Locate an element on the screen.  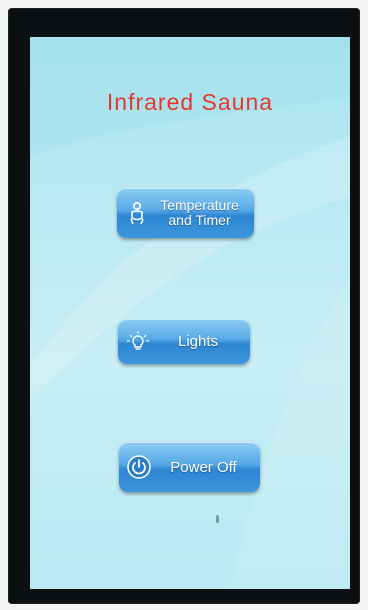
power-off-label: Power Off is located at coordinates (203, 467).